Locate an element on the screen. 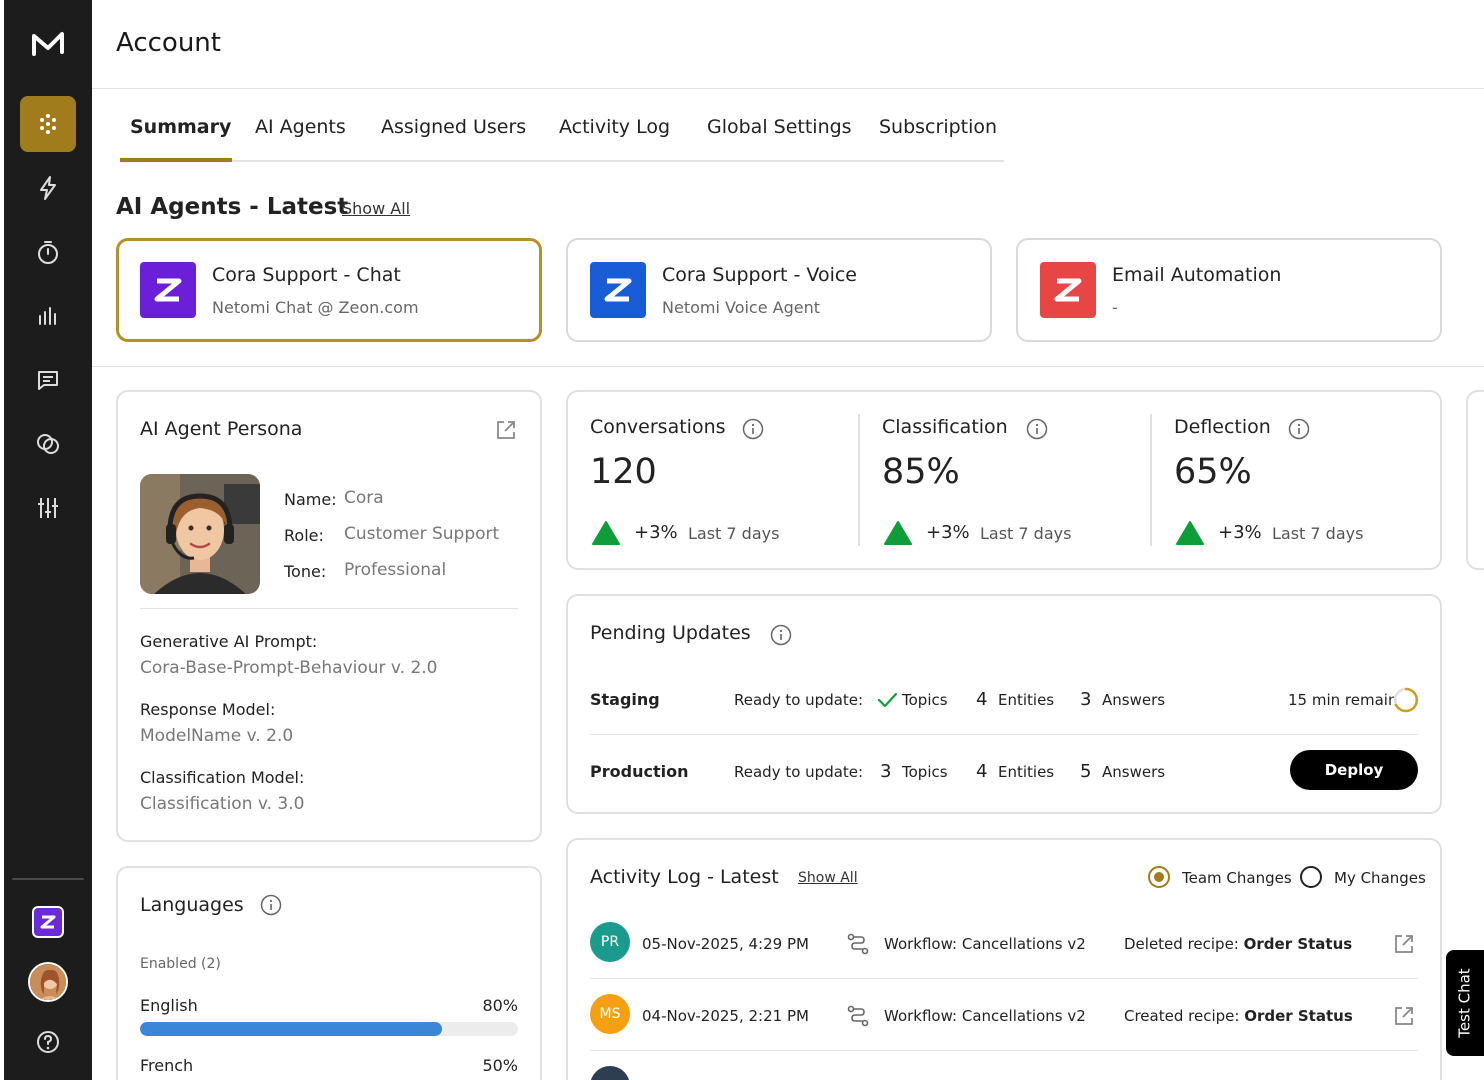  tab-subscription: Subscription is located at coordinates (938, 127).